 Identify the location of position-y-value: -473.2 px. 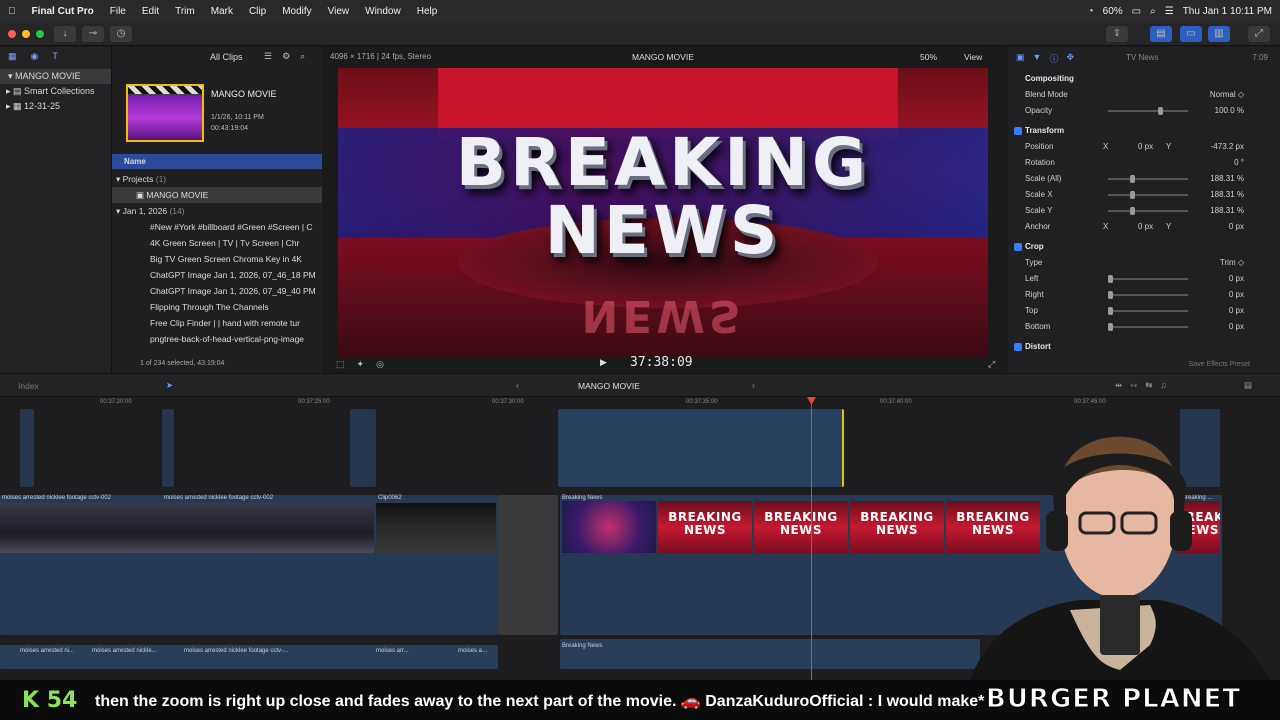
(1227, 147).